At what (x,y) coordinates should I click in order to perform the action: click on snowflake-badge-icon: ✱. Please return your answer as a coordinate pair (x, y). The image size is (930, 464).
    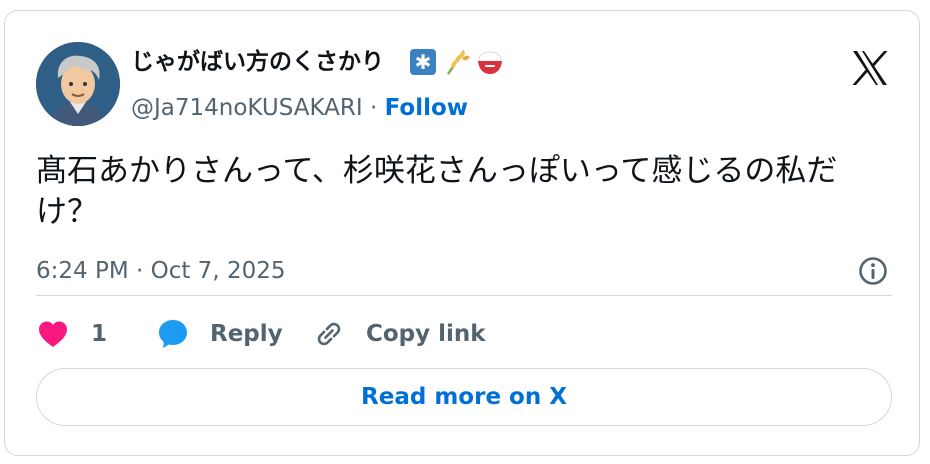
    Looking at the image, I should click on (423, 62).